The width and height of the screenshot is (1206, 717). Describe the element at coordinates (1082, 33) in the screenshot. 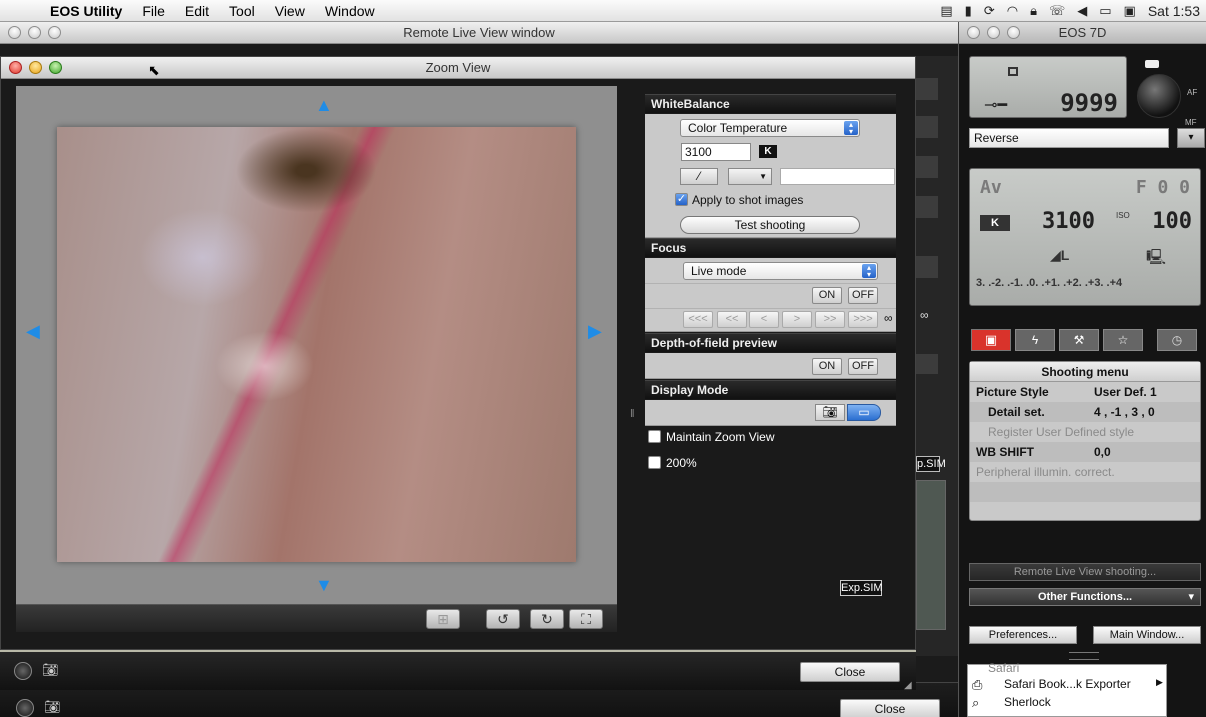

I see `eos-titlebar: EOS 7D` at that location.